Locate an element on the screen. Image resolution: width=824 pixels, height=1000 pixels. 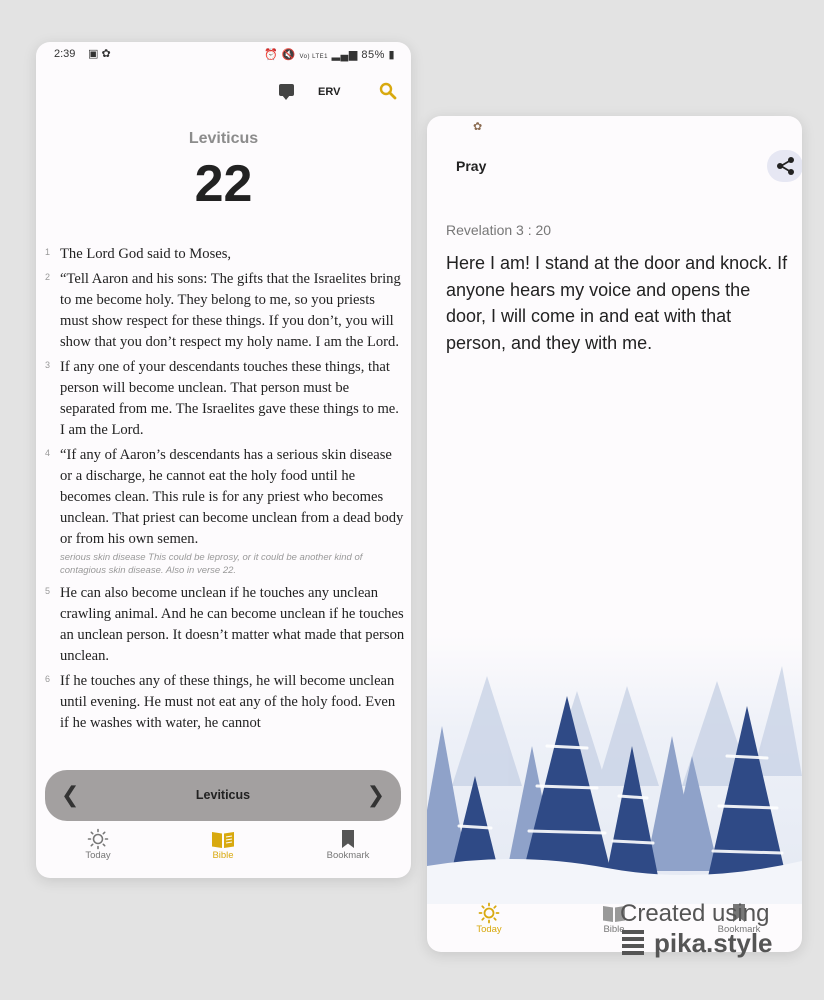
stack-icon is located at coordinates (633, 942).